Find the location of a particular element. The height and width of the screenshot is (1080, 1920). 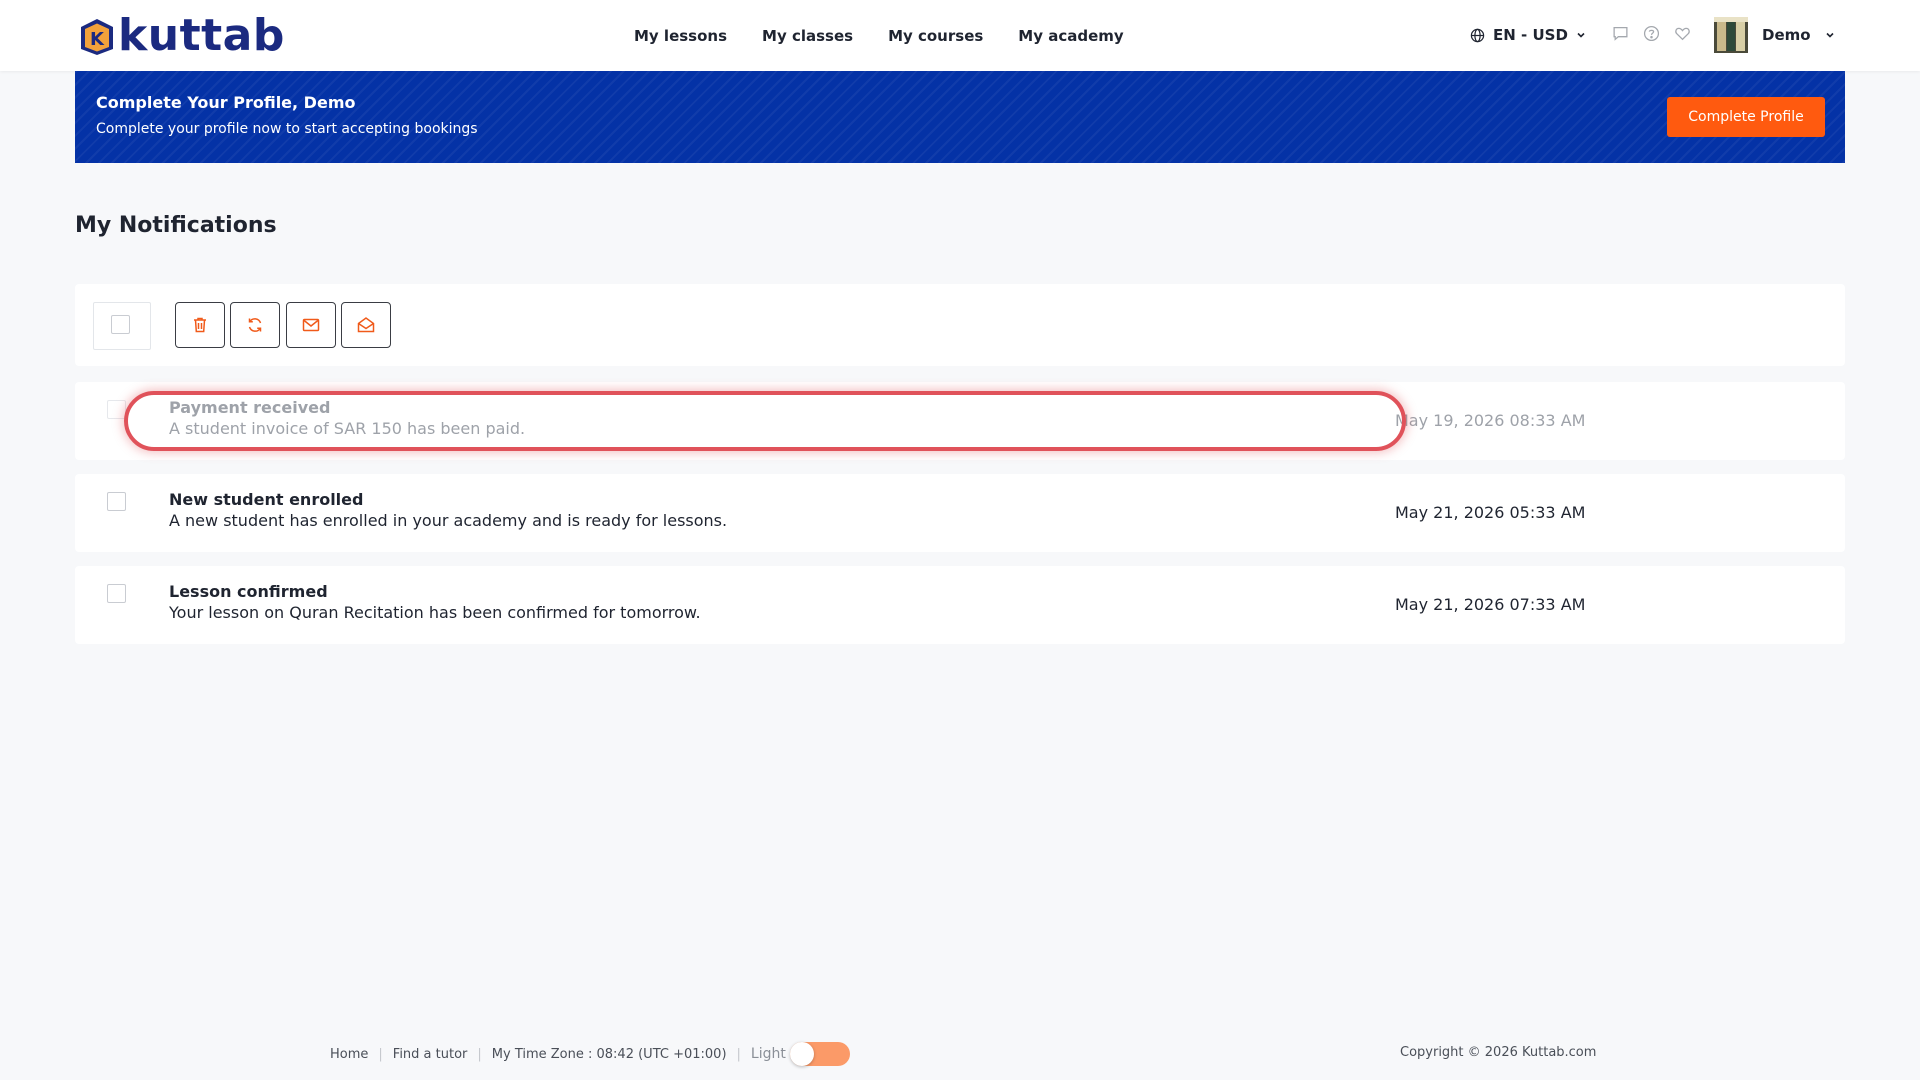

user-menu: Demo is located at coordinates (1774, 35).